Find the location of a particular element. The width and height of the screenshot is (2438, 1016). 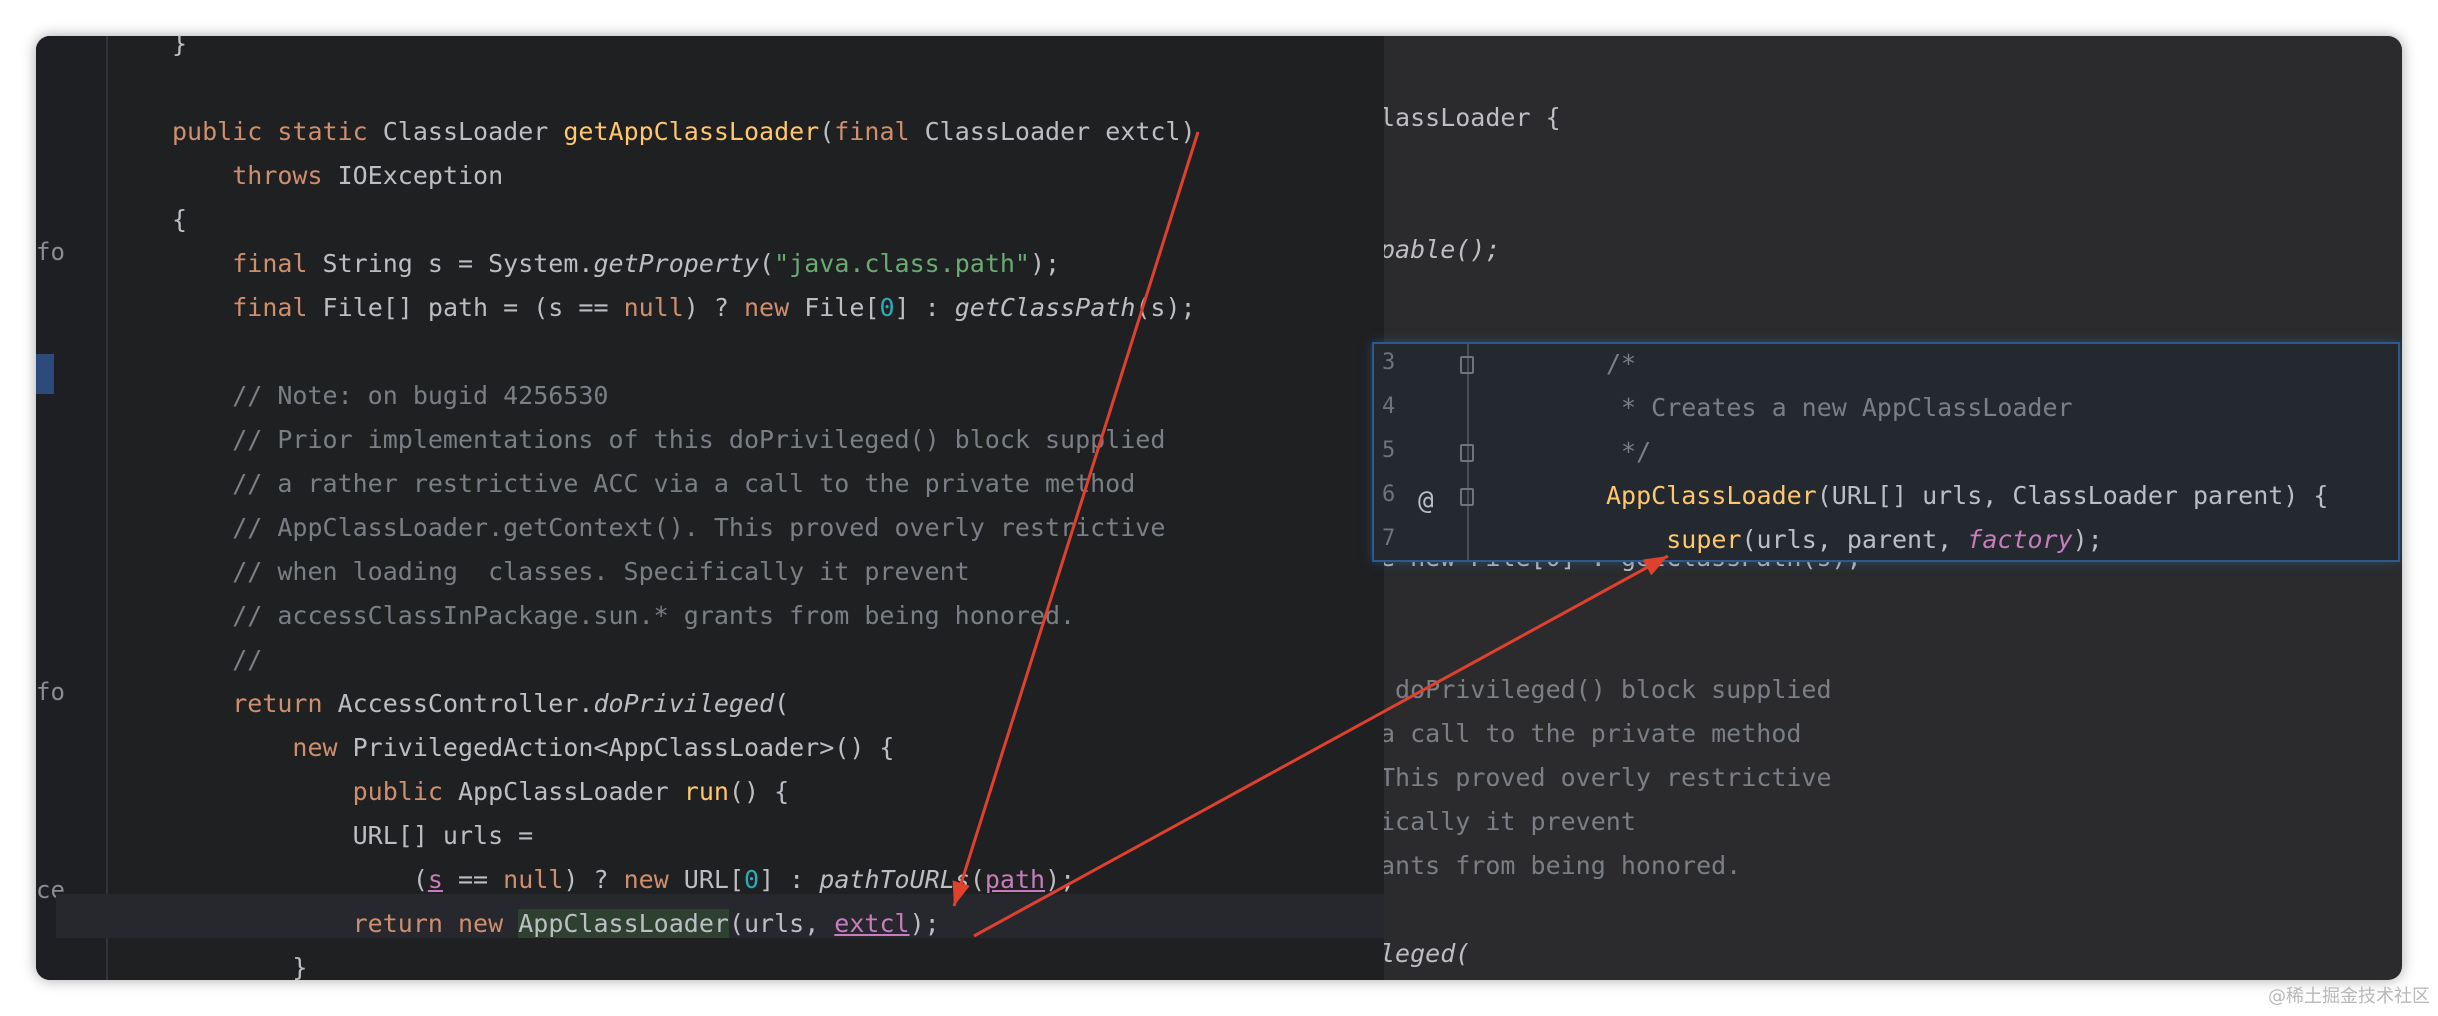

arrow-extcl-line is located at coordinates (1076, 519).